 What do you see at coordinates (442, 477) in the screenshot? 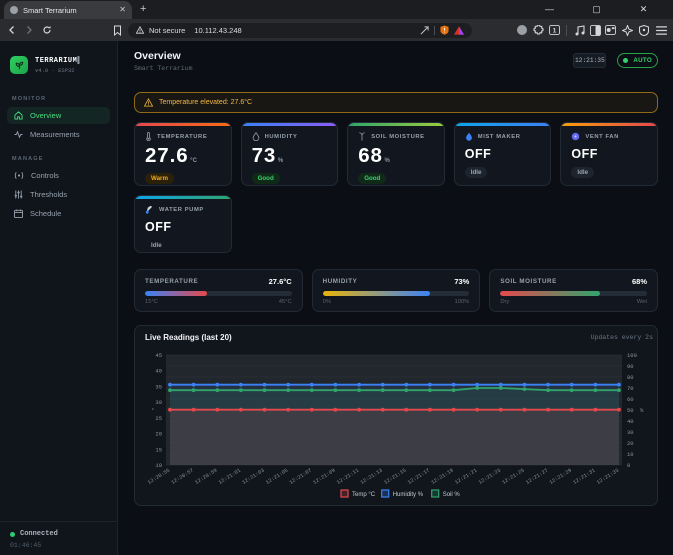
I see `svg-text: 12:21:19` at bounding box center [442, 477].